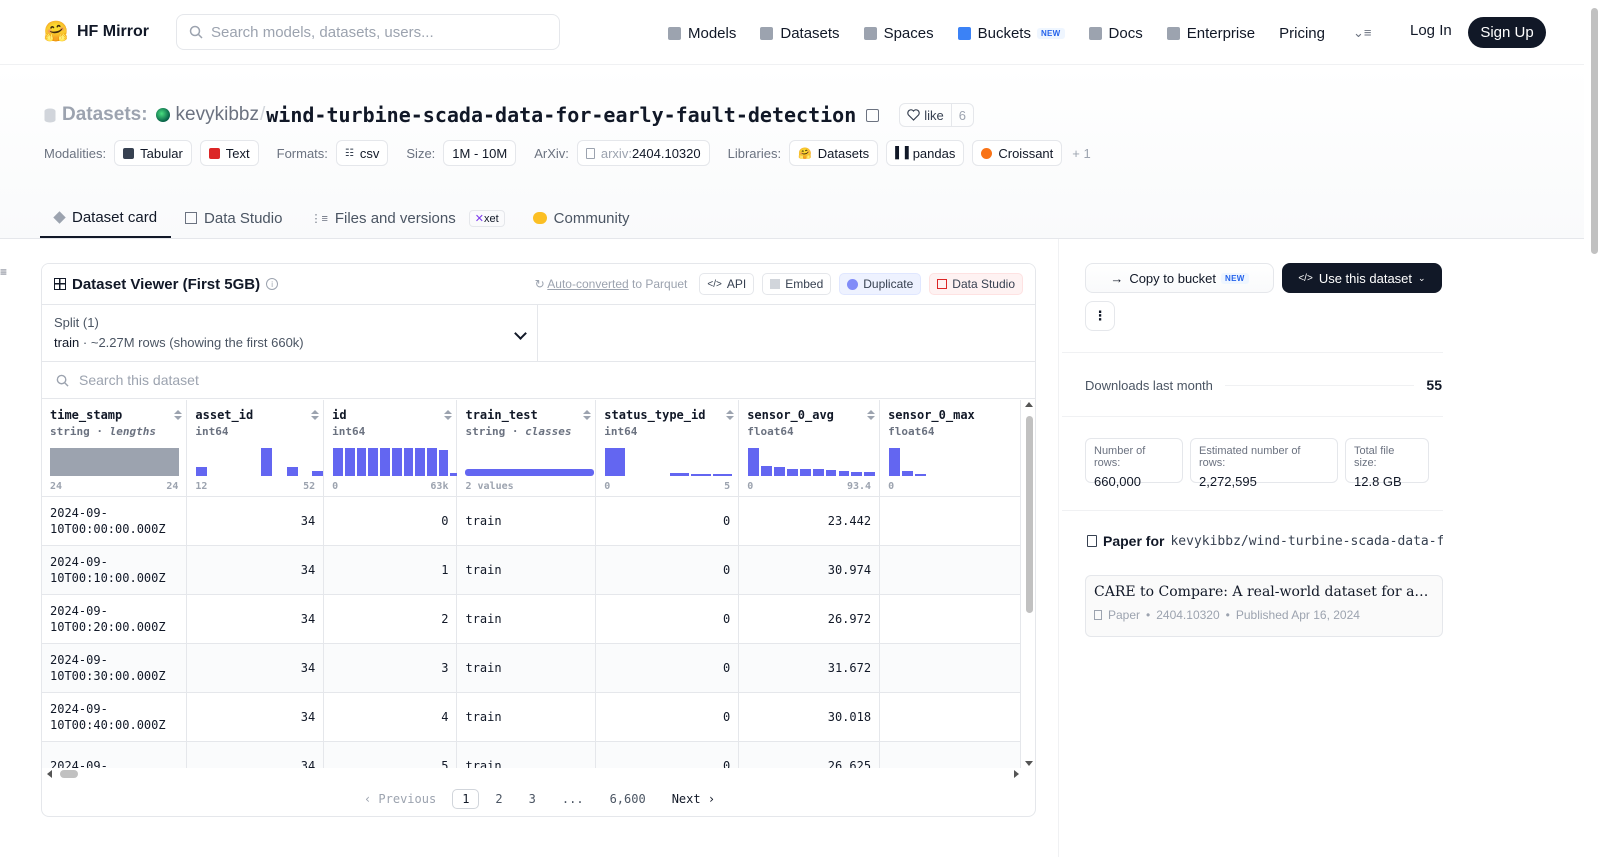 The height and width of the screenshot is (857, 1600). Describe the element at coordinates (279, 380) in the screenshot. I see `dataset-search-input` at that location.